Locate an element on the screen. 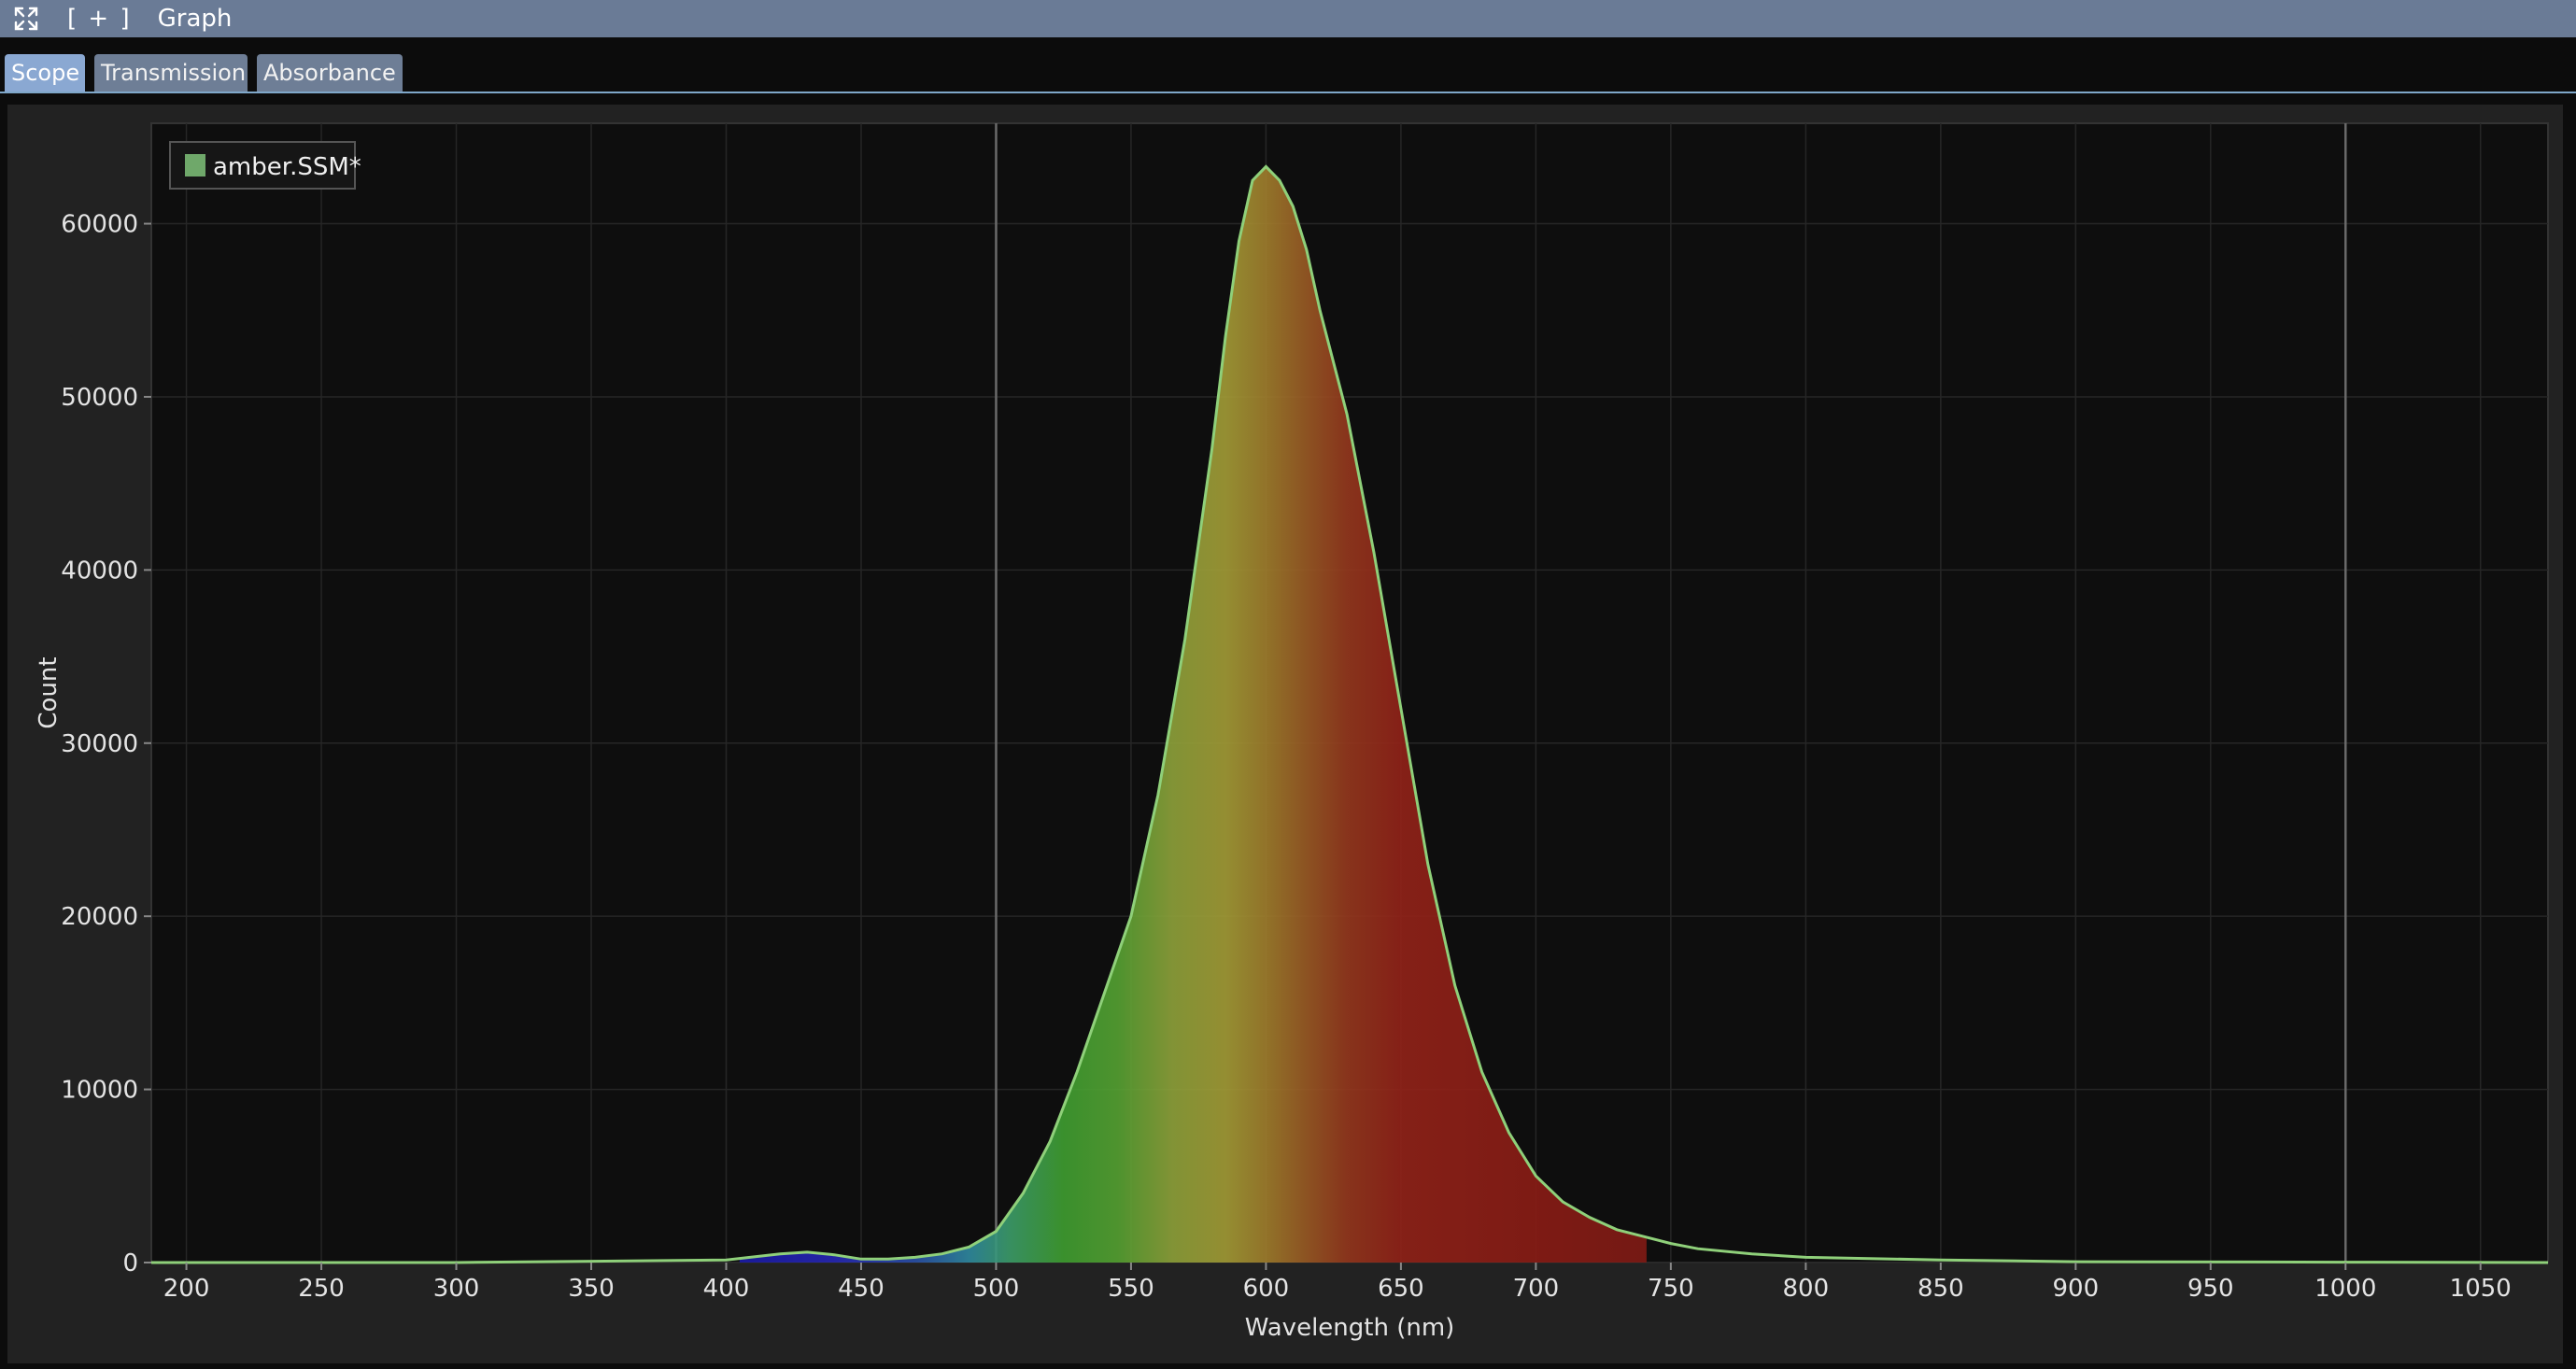 This screenshot has width=2576, height=1369. x-tick-label: 450 is located at coordinates (862, 1289).